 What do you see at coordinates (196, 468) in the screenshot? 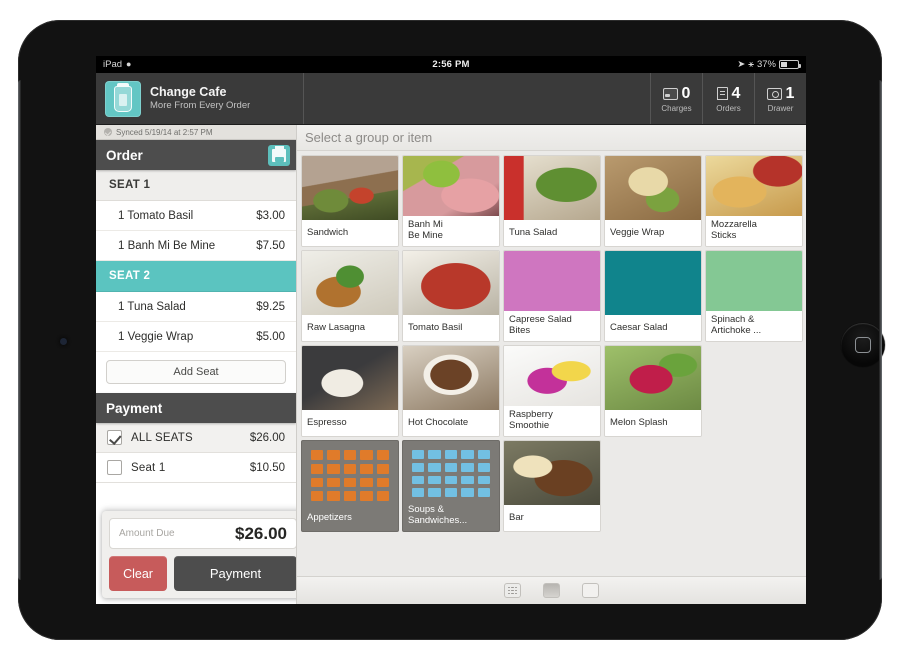
I see `payment-row-seat-1: Seat 1 $10.50` at bounding box center [196, 468].